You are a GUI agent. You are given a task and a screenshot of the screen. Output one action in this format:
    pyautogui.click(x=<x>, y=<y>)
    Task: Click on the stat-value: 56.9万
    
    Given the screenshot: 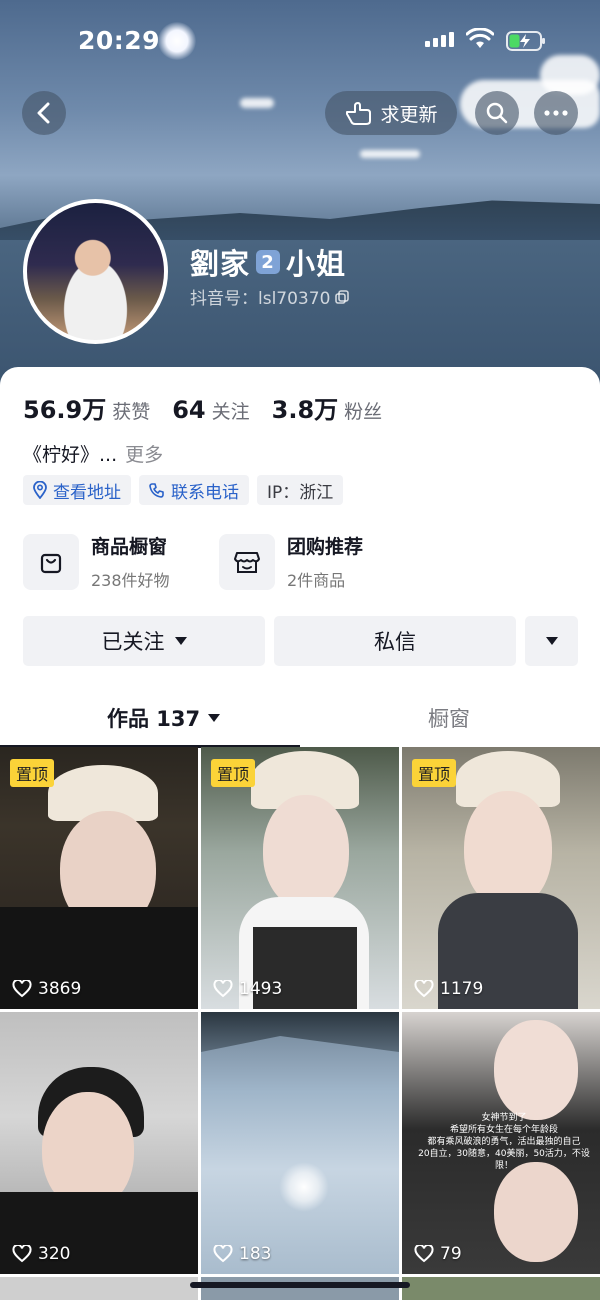 What is the action you would take?
    pyautogui.click(x=65, y=410)
    